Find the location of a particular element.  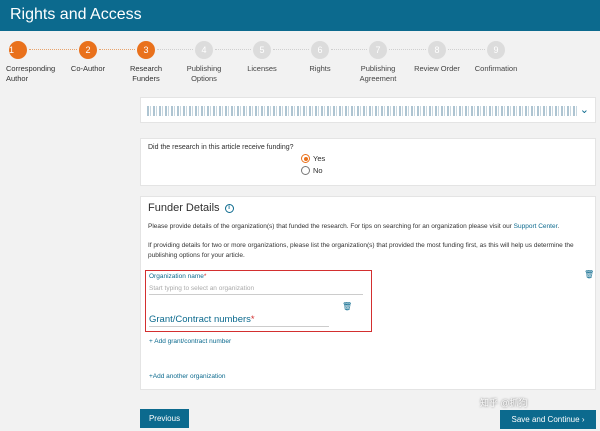

required-mark: * is located at coordinates (205, 276).